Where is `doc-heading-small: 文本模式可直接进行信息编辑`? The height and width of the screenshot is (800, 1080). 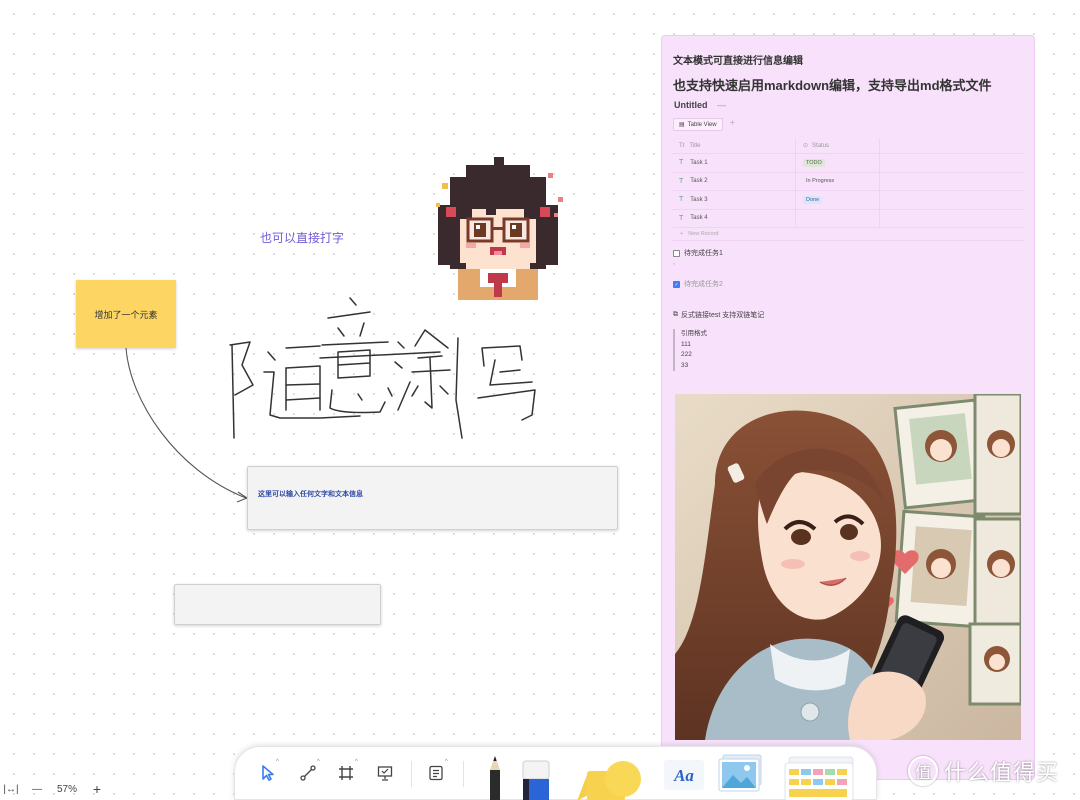 doc-heading-small: 文本模式可直接进行信息编辑 is located at coordinates (738, 59).